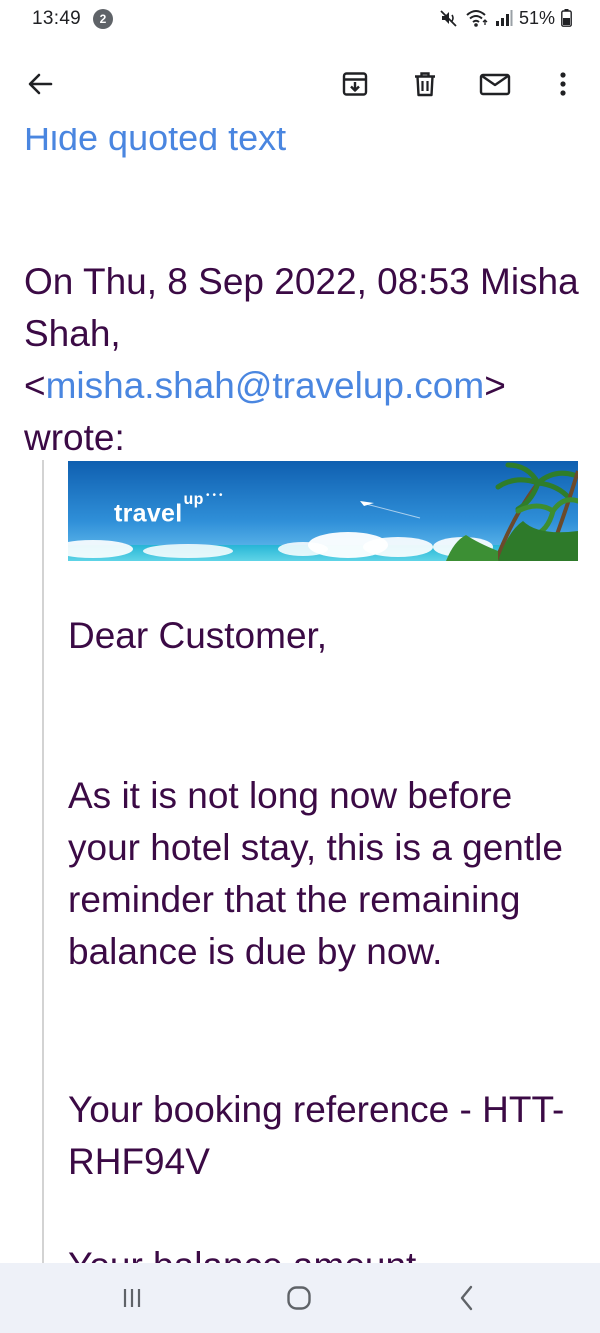  What do you see at coordinates (477, 18) in the screenshot?
I see `wifi-icon` at bounding box center [477, 18].